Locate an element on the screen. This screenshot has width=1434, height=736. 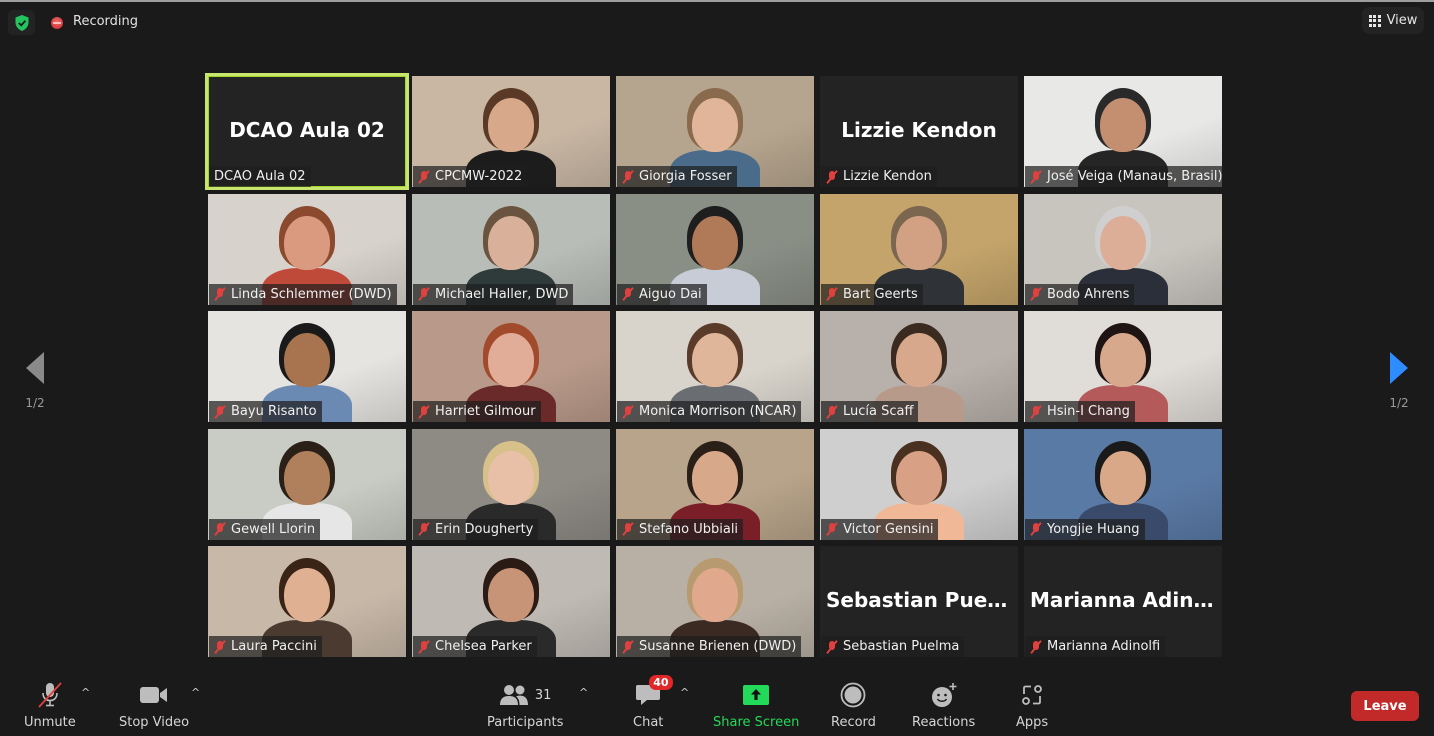
participant-name: Michael Haller, DWD is located at coordinates (502, 294).